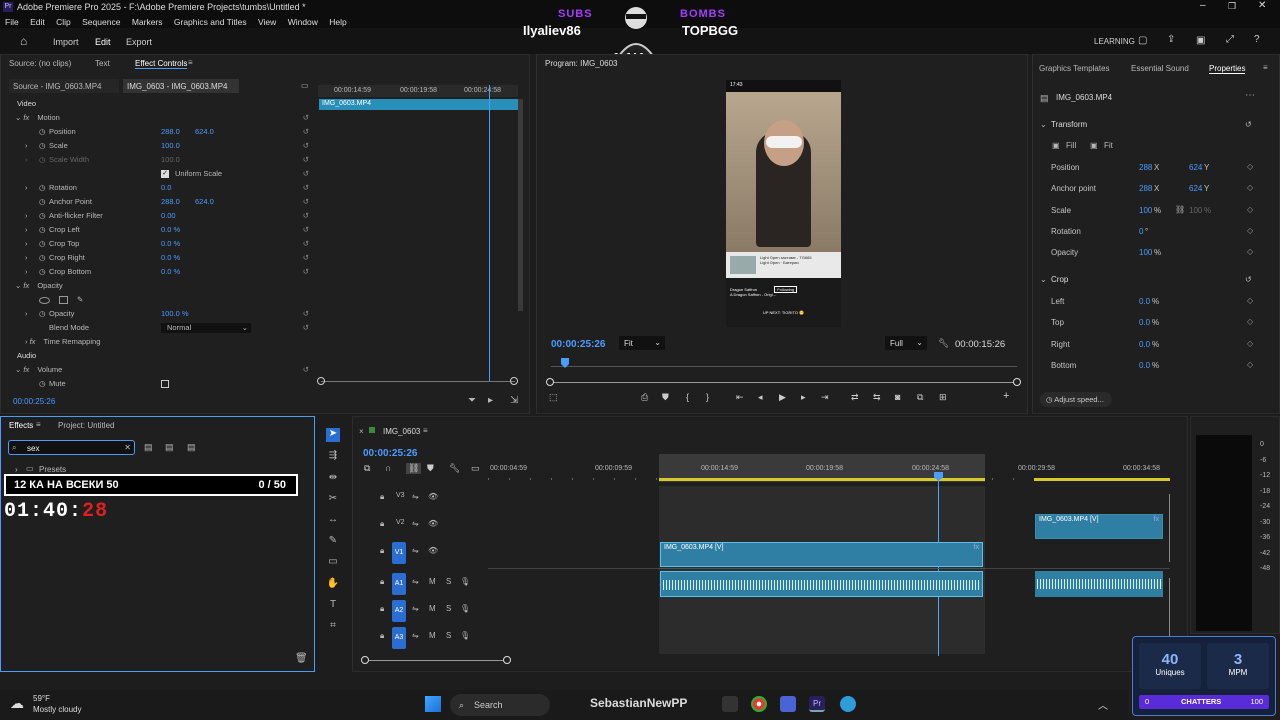 The width and height of the screenshot is (1280, 720). I want to click on position-x-value: 288.0, so click(170, 132).